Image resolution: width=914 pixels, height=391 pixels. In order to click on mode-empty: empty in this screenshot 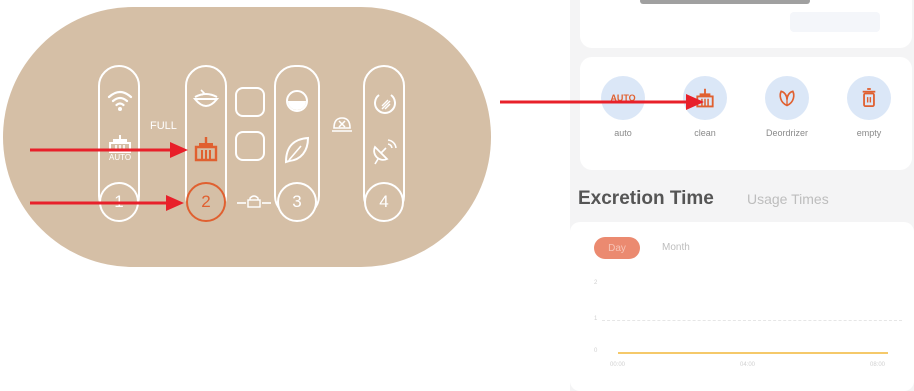, I will do `click(869, 107)`.